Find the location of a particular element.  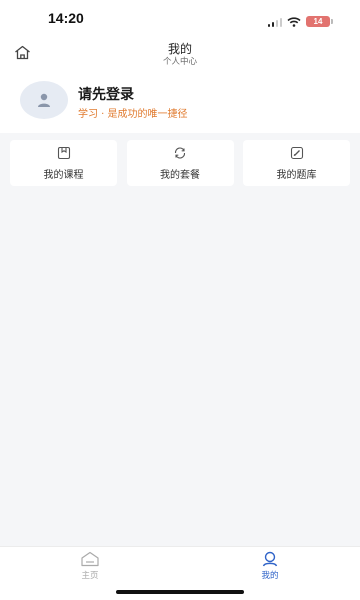

login-prompt: 请先登录 is located at coordinates (106, 94).